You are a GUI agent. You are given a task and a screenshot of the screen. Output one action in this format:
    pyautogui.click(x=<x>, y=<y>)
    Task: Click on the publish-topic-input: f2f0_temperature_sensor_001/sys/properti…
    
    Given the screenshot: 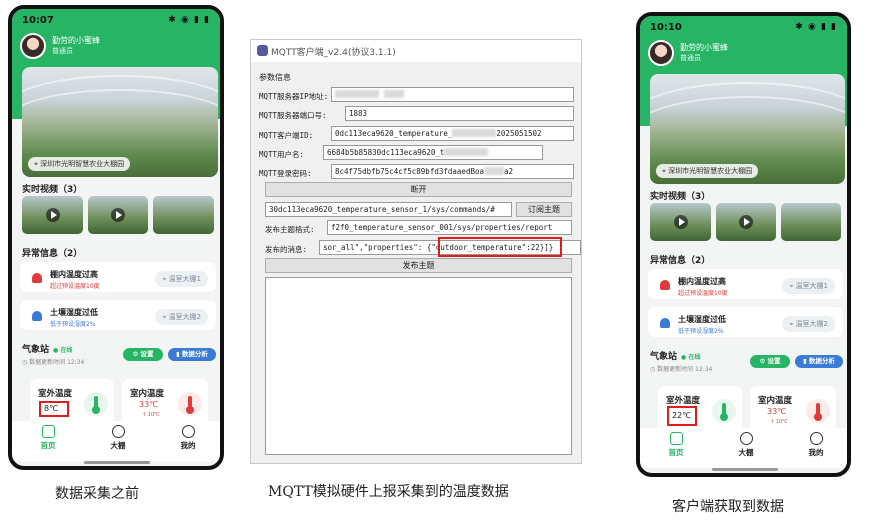 What is the action you would take?
    pyautogui.click(x=449, y=227)
    